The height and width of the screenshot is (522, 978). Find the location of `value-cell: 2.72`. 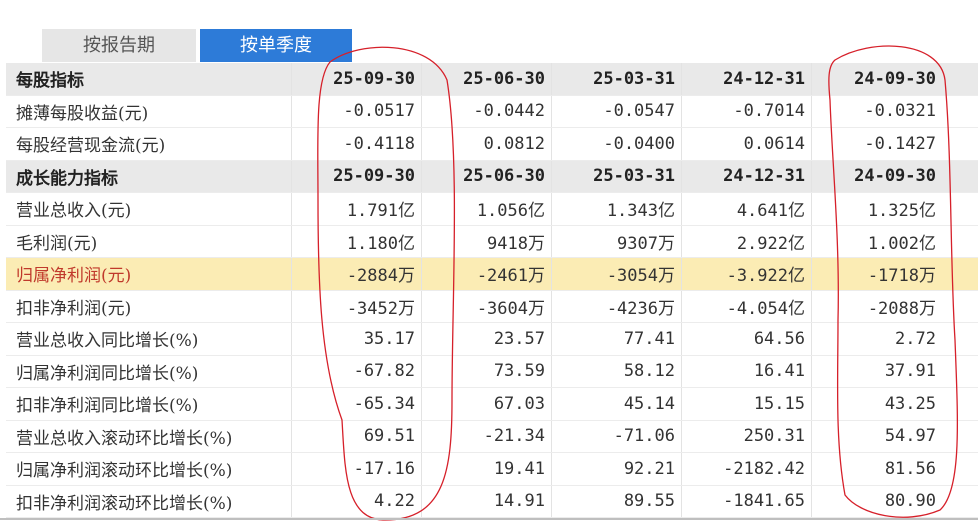

value-cell: 2.72 is located at coordinates (915, 338).